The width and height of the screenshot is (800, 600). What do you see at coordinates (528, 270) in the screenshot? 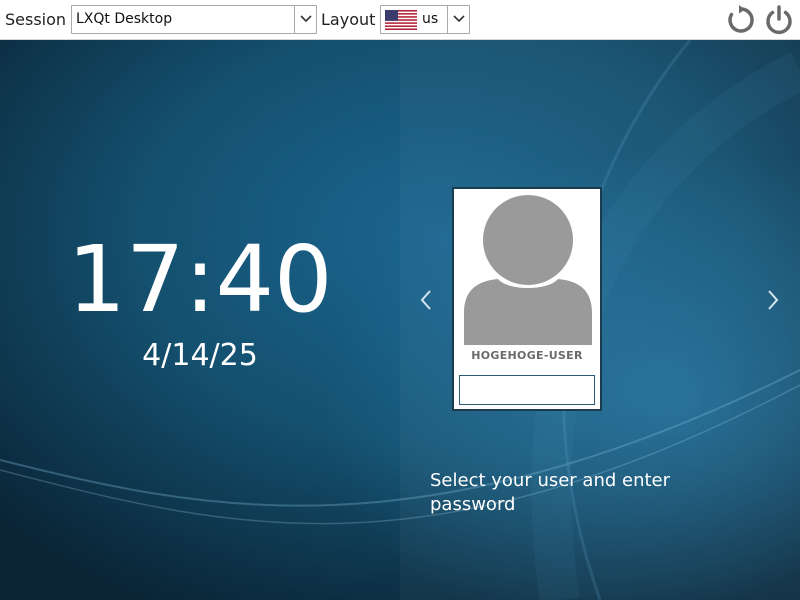
I see `user-avatar-icon` at bounding box center [528, 270].